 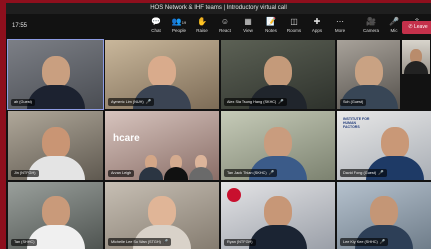 I want to click on mic-button: 🎤 Mic, so click(x=394, y=28).